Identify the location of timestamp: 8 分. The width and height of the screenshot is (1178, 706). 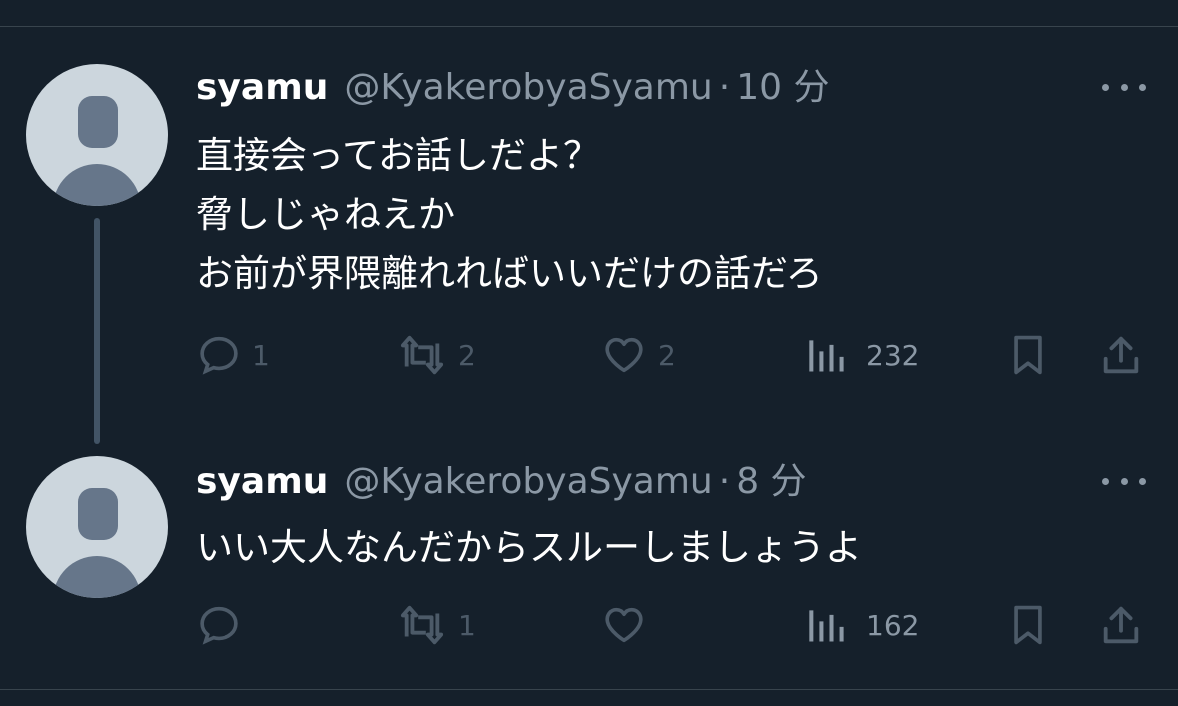
(771, 482).